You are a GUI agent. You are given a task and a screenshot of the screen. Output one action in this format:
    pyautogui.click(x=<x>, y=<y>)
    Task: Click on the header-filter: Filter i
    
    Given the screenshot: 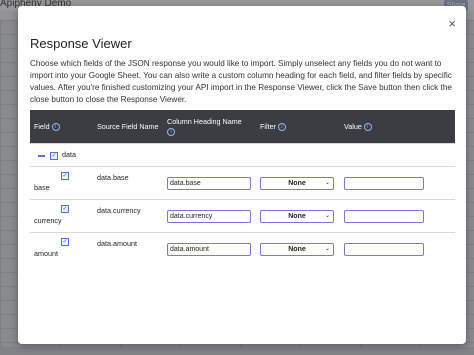 What is the action you would take?
    pyautogui.click(x=298, y=127)
    